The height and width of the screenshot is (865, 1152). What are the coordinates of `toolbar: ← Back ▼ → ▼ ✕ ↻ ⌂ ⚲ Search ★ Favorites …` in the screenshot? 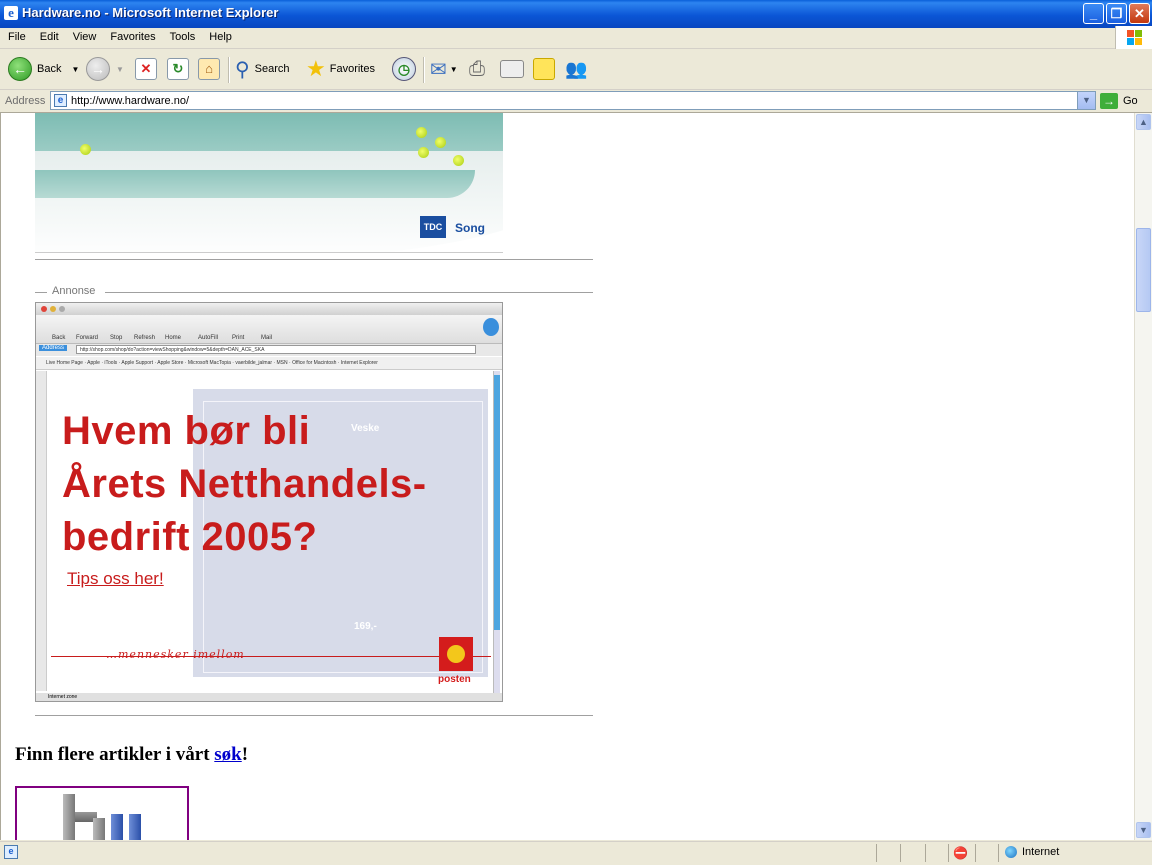 It's located at (576, 69).